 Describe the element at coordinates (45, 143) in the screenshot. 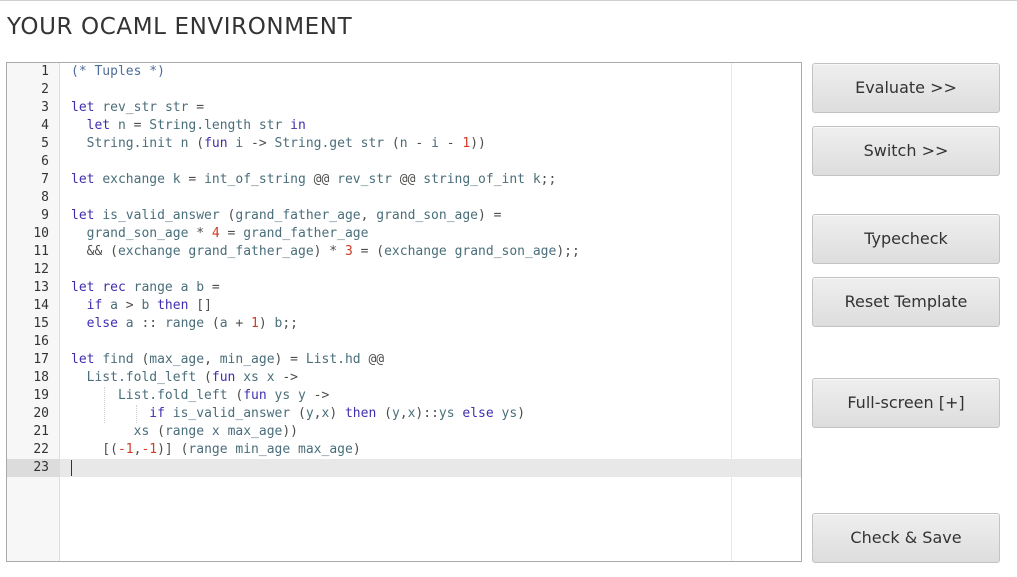

I see `line-number: 5` at that location.